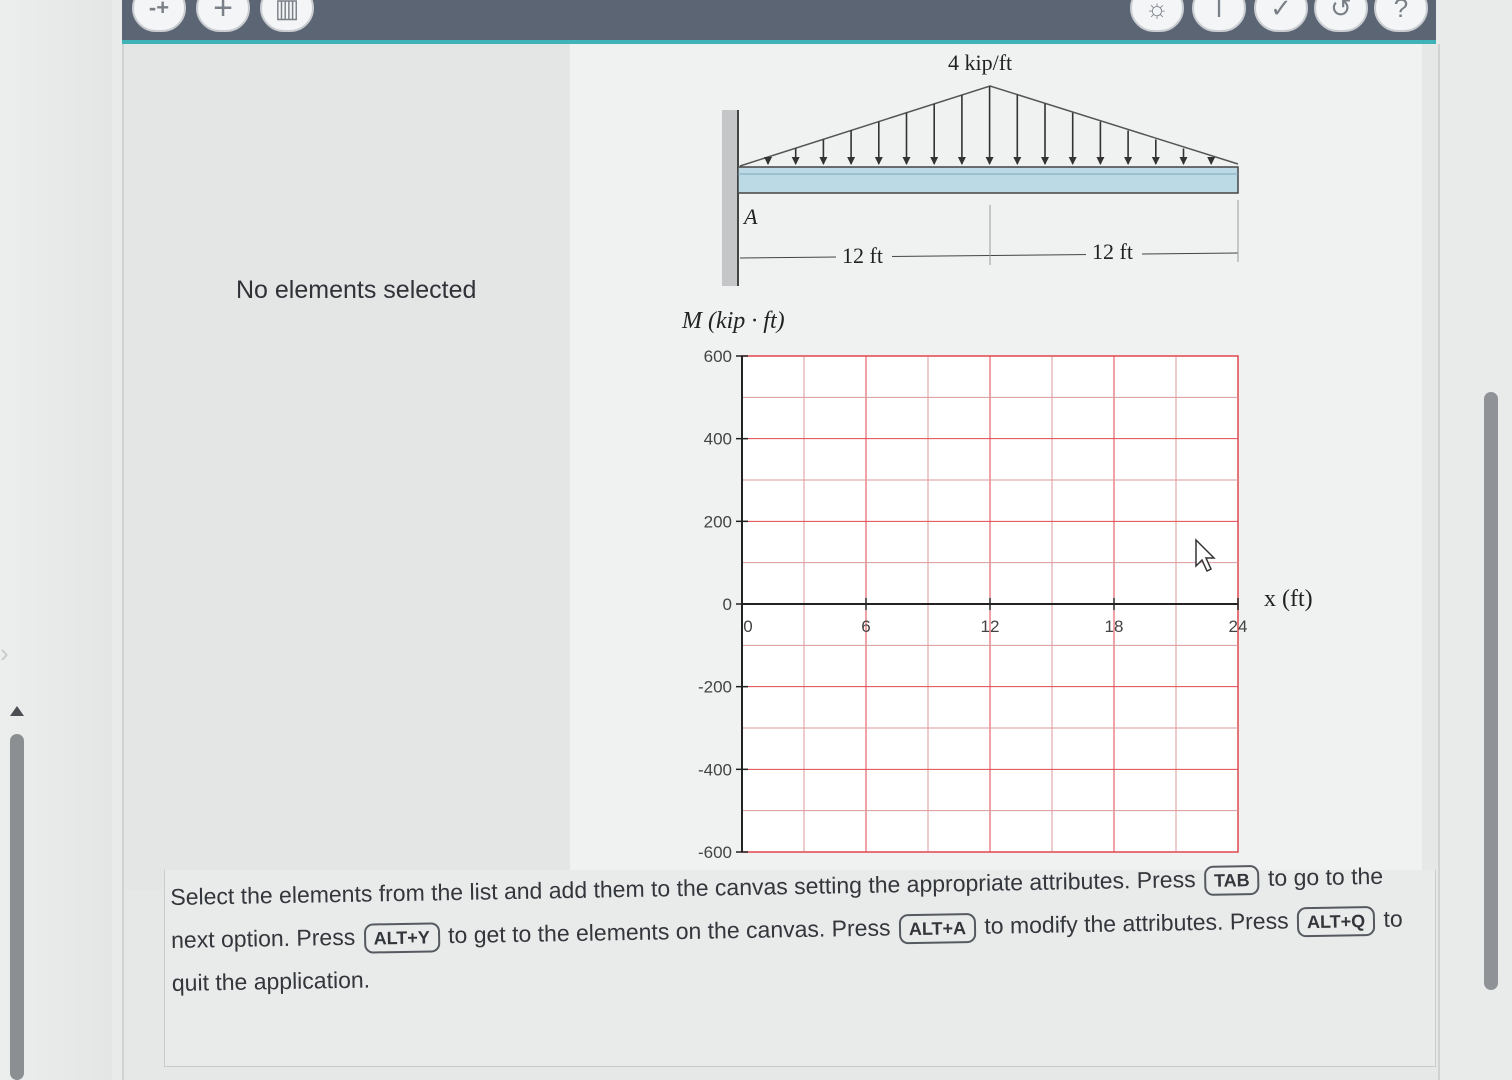 The width and height of the screenshot is (1512, 1080). I want to click on x-tick-label: 0, so click(747, 626).